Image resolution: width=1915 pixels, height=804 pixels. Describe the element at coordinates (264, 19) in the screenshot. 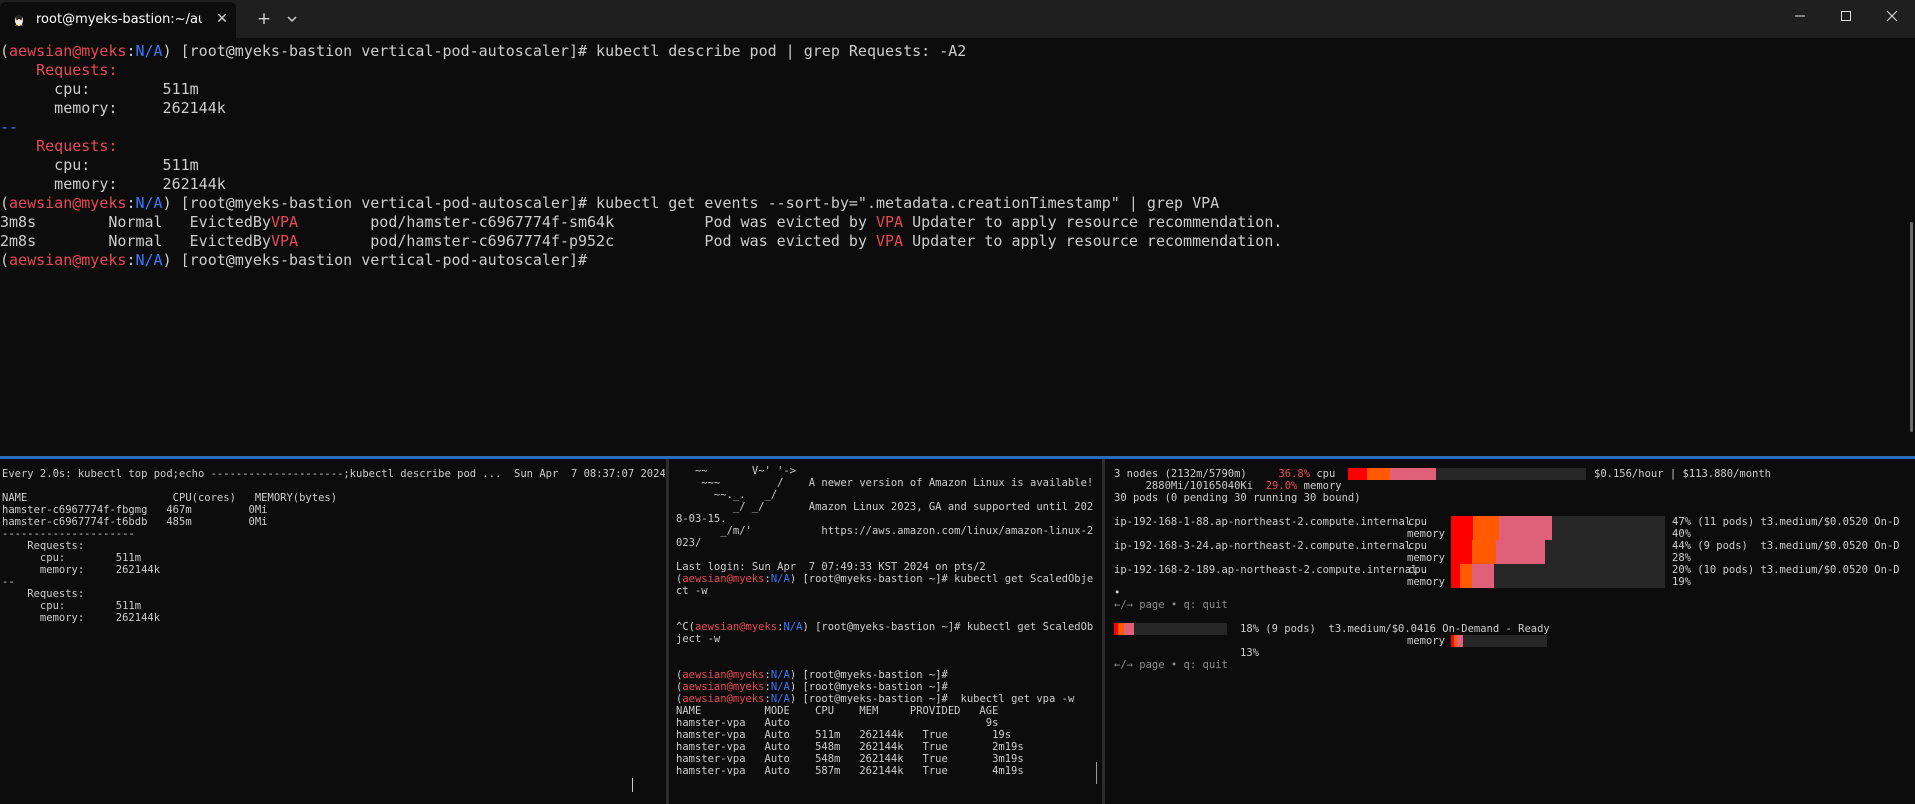

I see `new-tab-button: +` at that location.